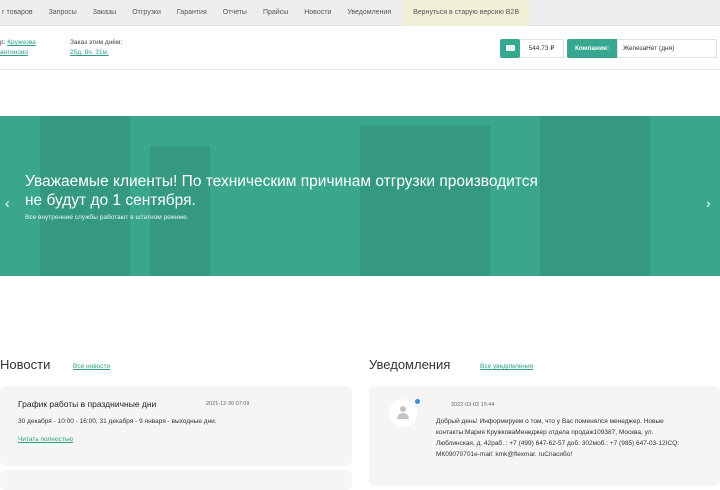 Image resolution: width=720 pixels, height=490 pixels. Describe the element at coordinates (667, 48) in the screenshot. I see `company-select: ЖелезаНет (дня)` at that location.